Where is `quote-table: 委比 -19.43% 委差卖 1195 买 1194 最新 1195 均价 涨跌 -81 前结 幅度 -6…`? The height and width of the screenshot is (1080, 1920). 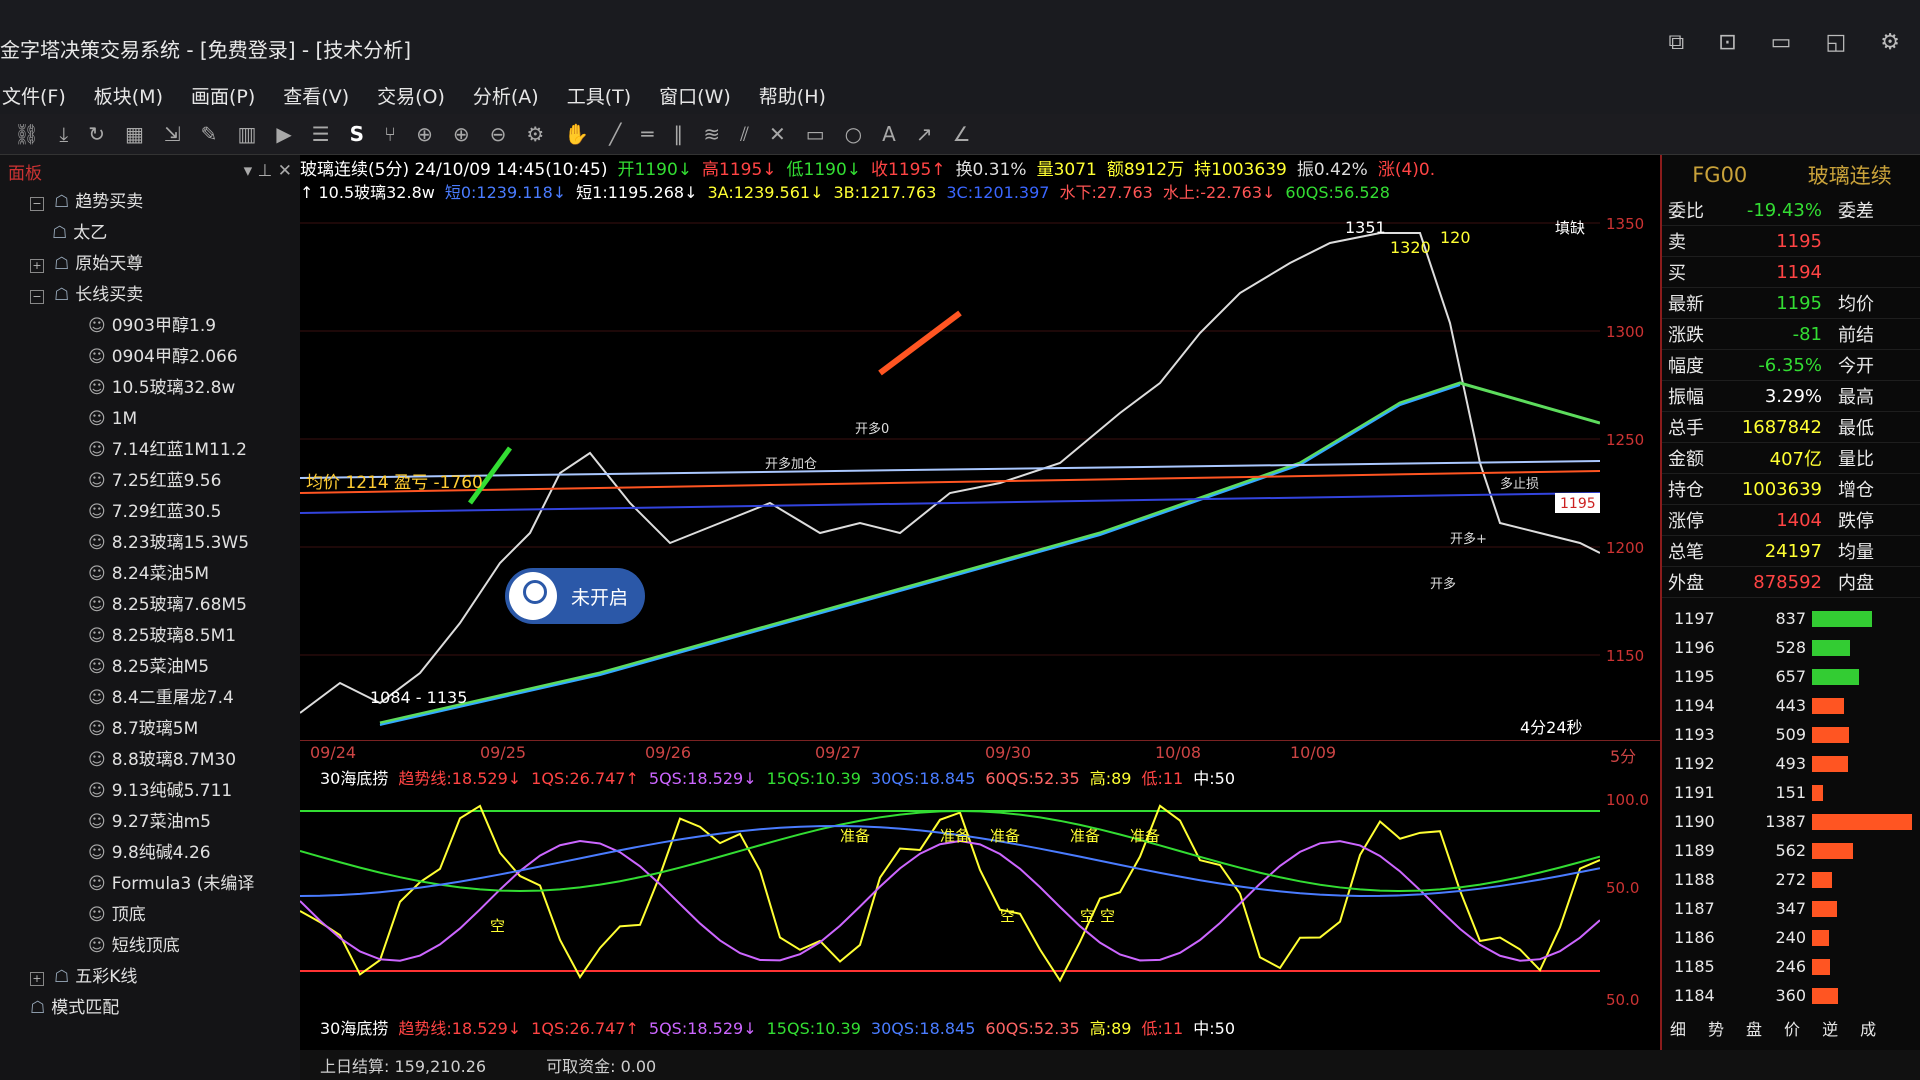
quote-table: 委比 -19.43% 委差卖 1195 买 1194 最新 1195 均价 涨跌 -81 前结 幅度 -6… is located at coordinates (1791, 396).